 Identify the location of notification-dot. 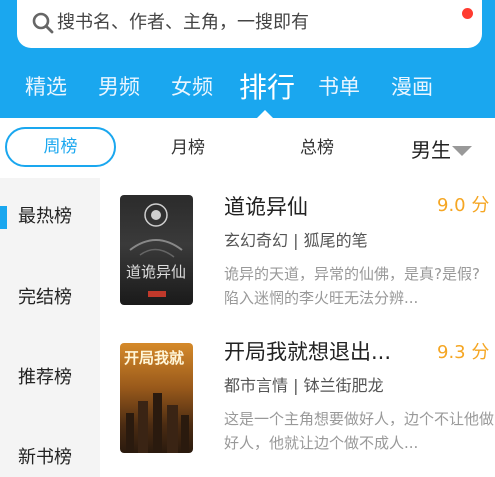
(467, 13).